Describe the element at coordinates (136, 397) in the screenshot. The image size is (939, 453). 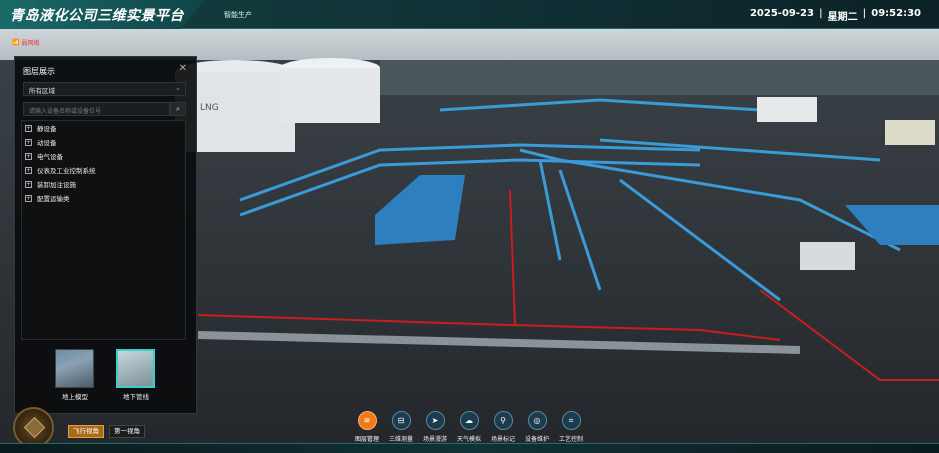
I see `thumbnail-label-underground: 地下管线` at that location.